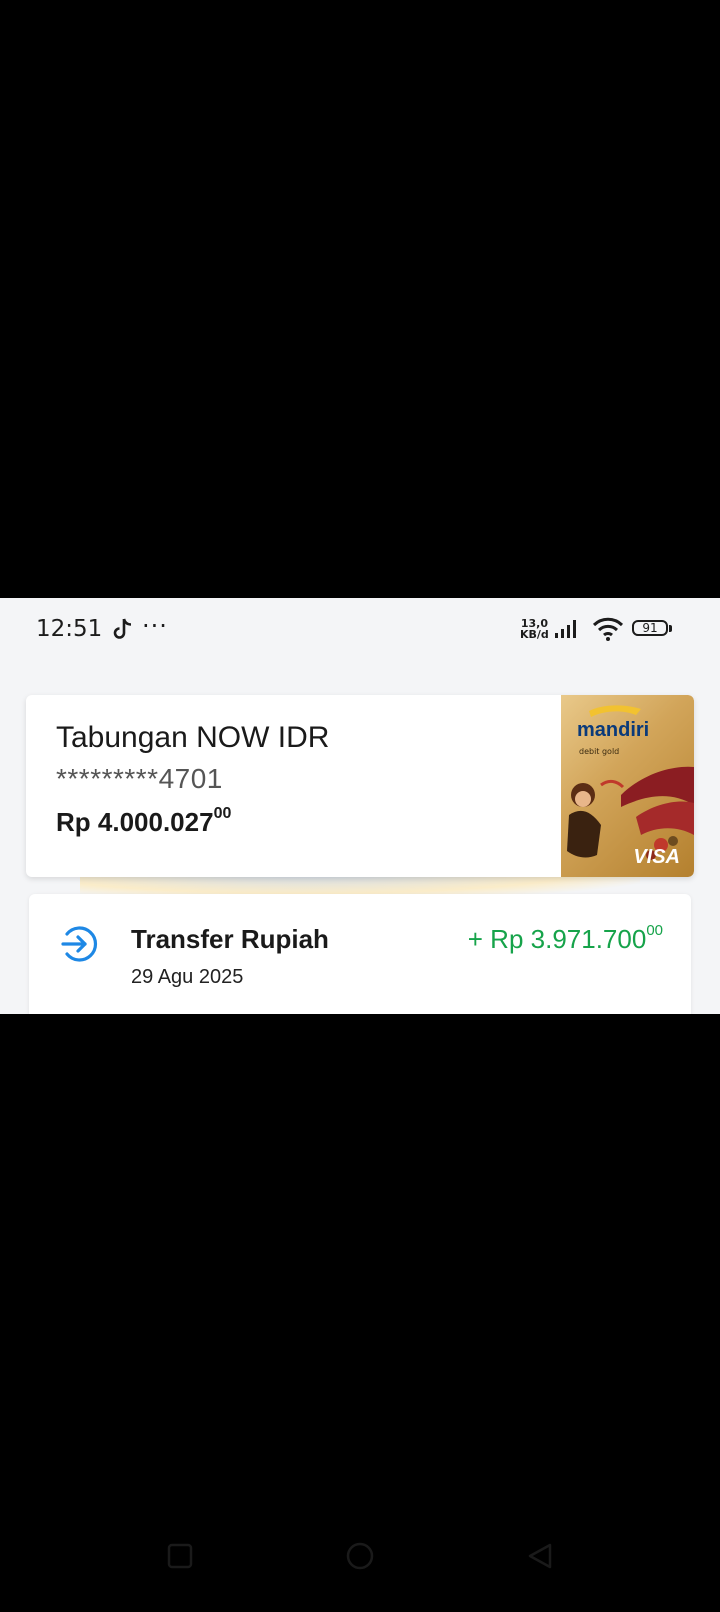 This screenshot has width=720, height=1612. What do you see at coordinates (180, 1556) in the screenshot?
I see `recent-apps-icon` at bounding box center [180, 1556].